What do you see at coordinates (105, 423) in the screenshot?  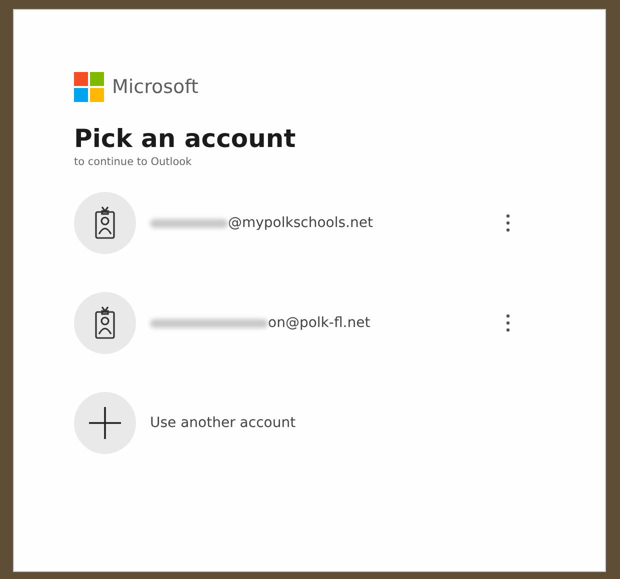 I see `plus-icon` at bounding box center [105, 423].